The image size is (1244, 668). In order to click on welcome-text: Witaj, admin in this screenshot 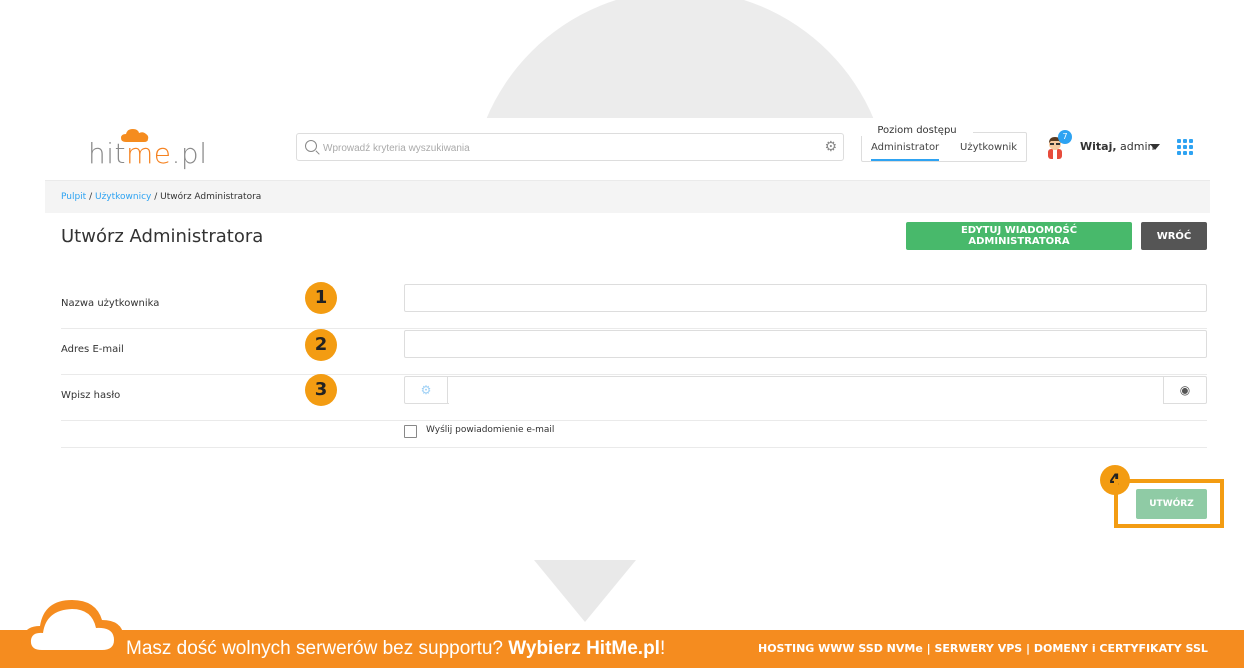, I will do `click(1117, 146)`.